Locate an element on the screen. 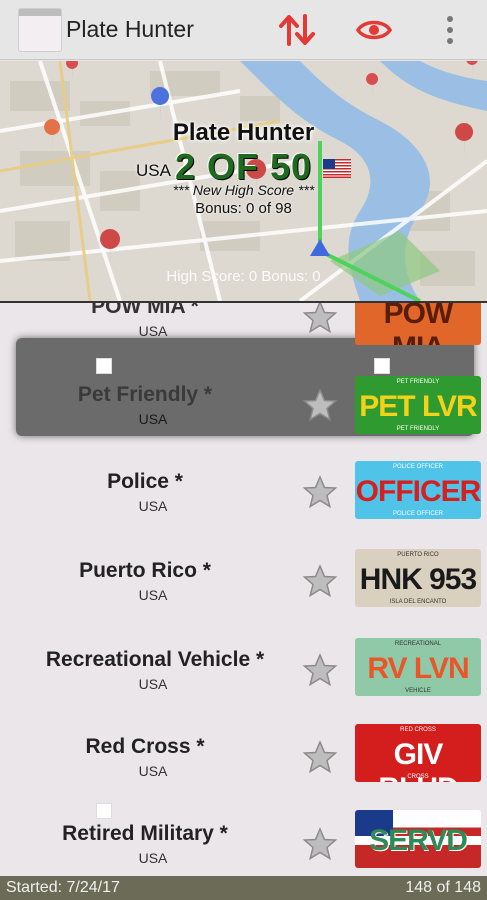 The height and width of the screenshot is (900, 487). plate-bottom-text: POLICE OFFICER is located at coordinates (417, 514).